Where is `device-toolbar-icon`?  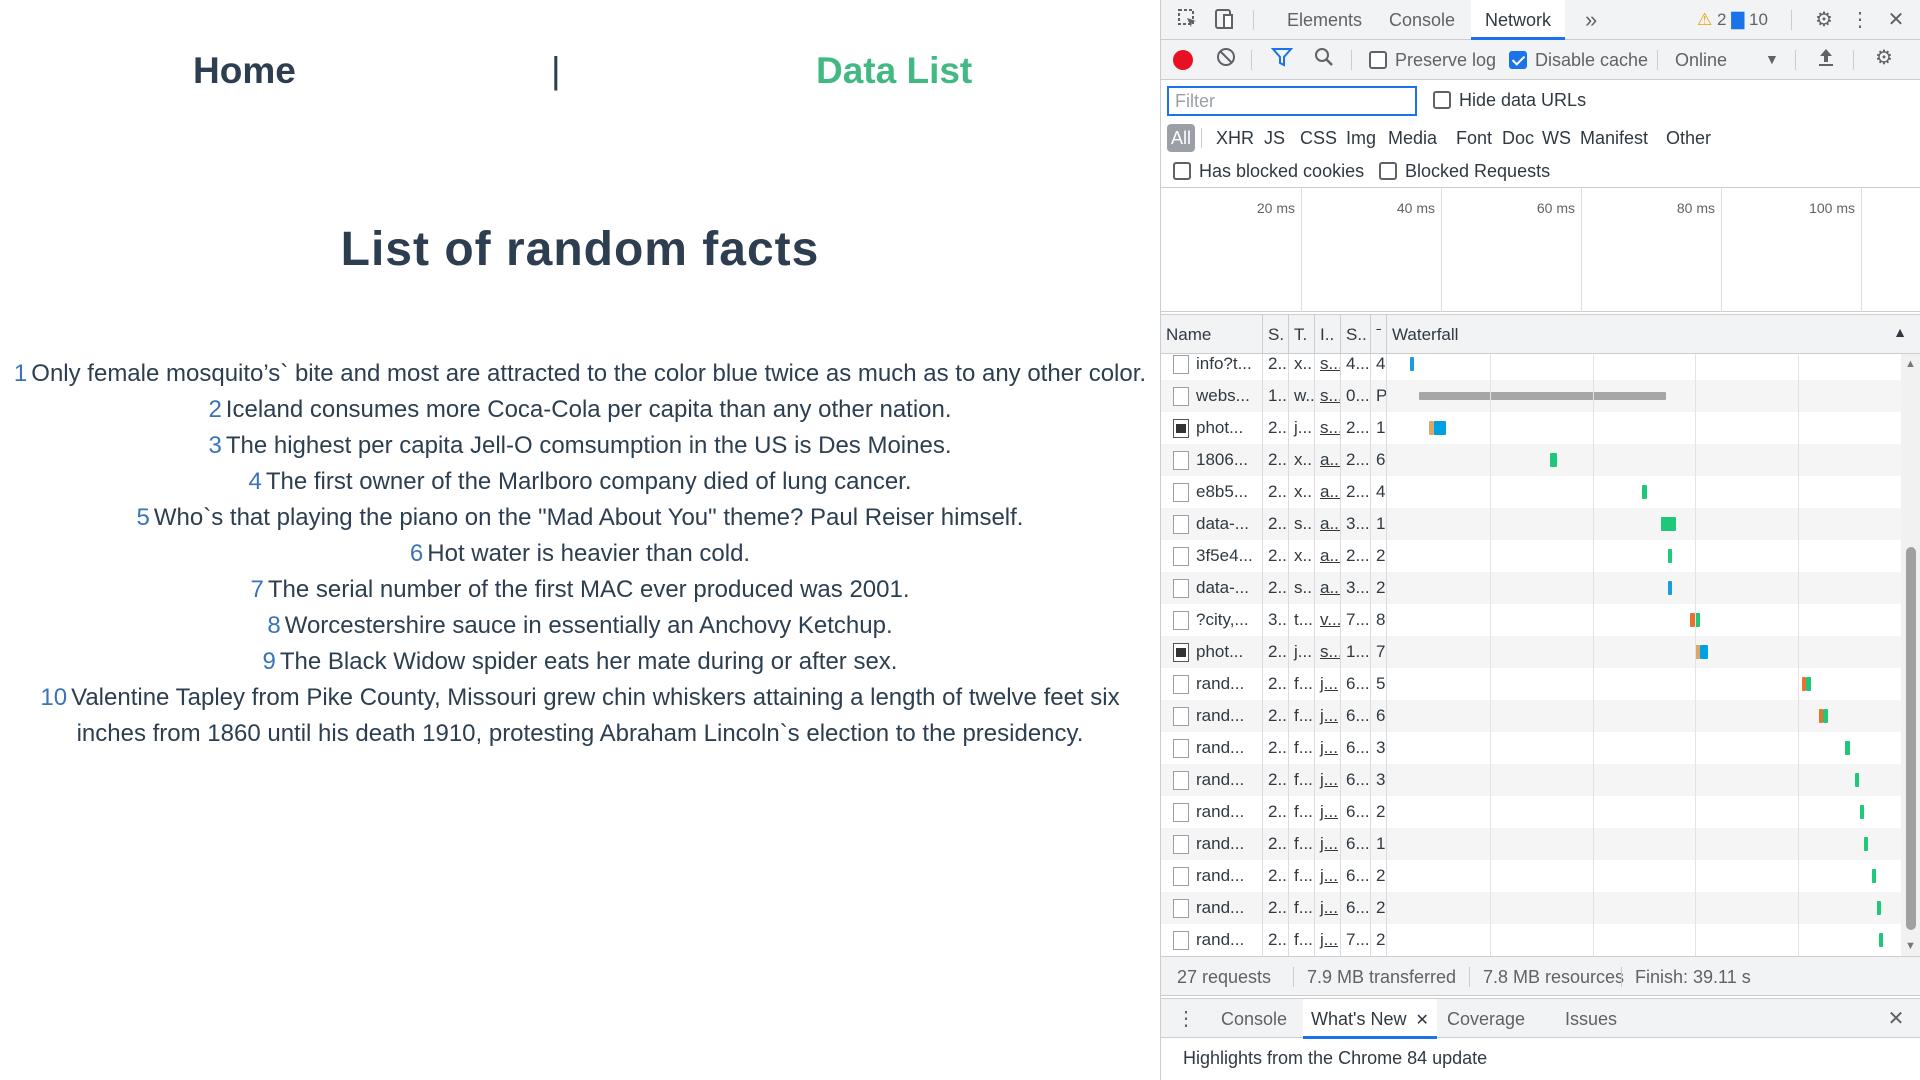 device-toolbar-icon is located at coordinates (1224, 20).